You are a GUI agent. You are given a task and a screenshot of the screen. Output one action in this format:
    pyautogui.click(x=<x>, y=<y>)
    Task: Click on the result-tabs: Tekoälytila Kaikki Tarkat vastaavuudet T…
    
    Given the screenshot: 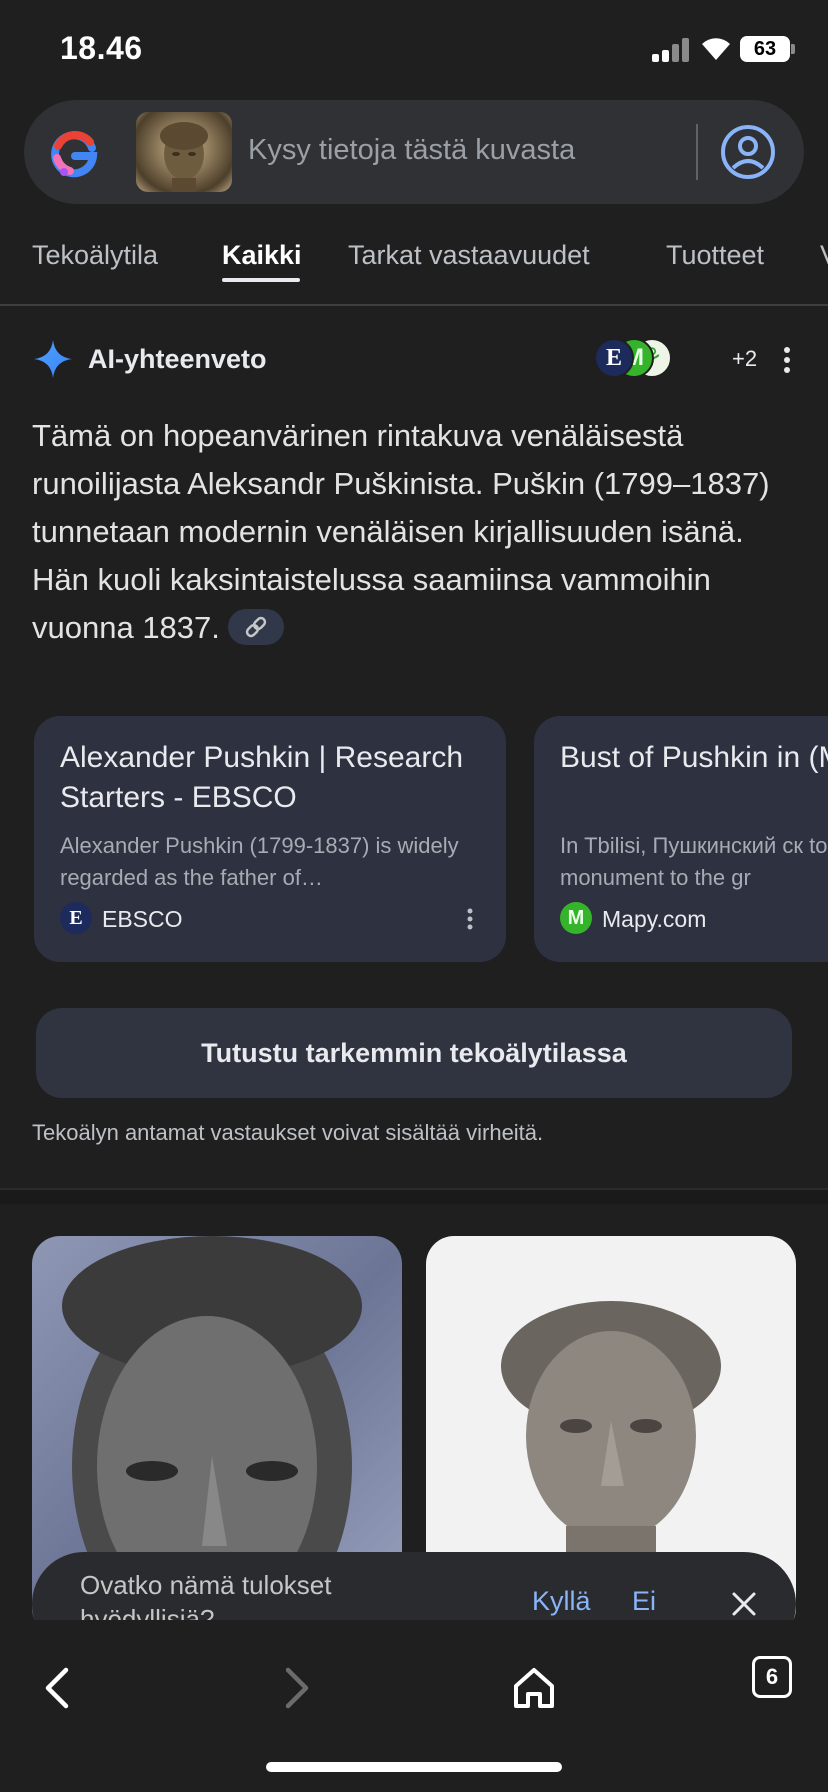 What is the action you would take?
    pyautogui.click(x=414, y=266)
    